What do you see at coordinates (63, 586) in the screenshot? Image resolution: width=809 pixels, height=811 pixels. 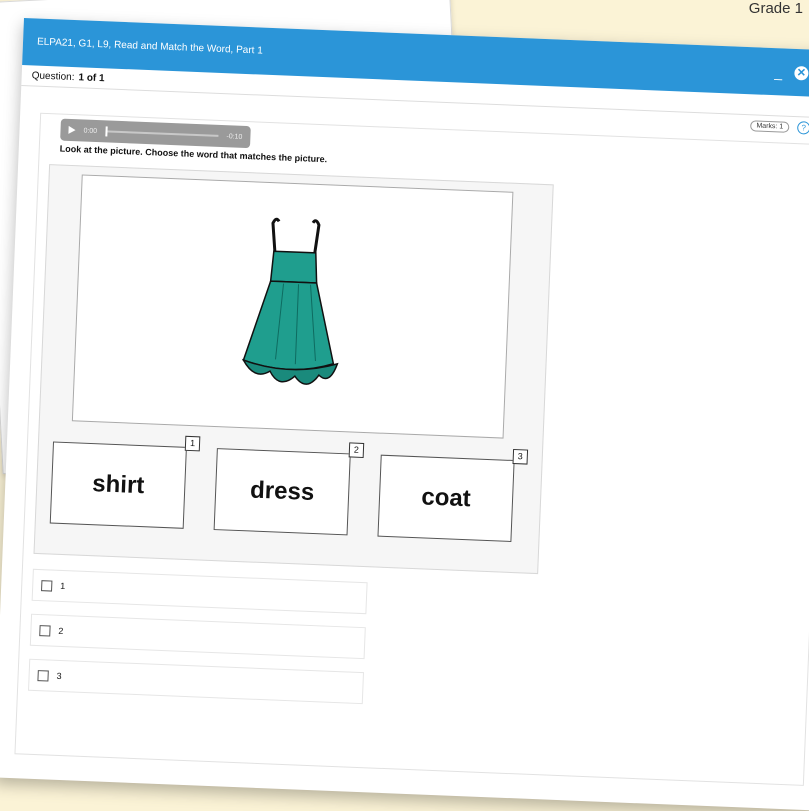 I see `choice-label: 1` at bounding box center [63, 586].